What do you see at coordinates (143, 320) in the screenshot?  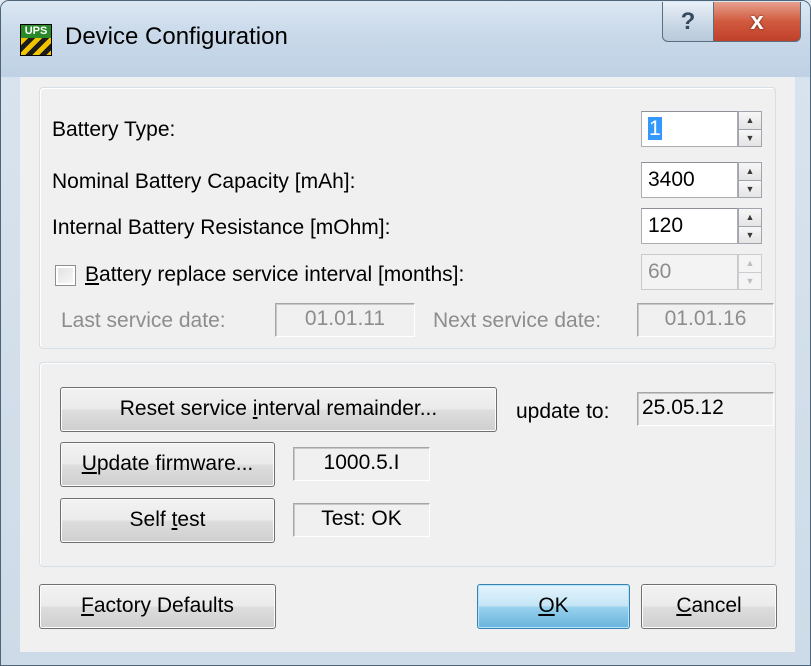 I see `last-service-date-label: Last service date:` at bounding box center [143, 320].